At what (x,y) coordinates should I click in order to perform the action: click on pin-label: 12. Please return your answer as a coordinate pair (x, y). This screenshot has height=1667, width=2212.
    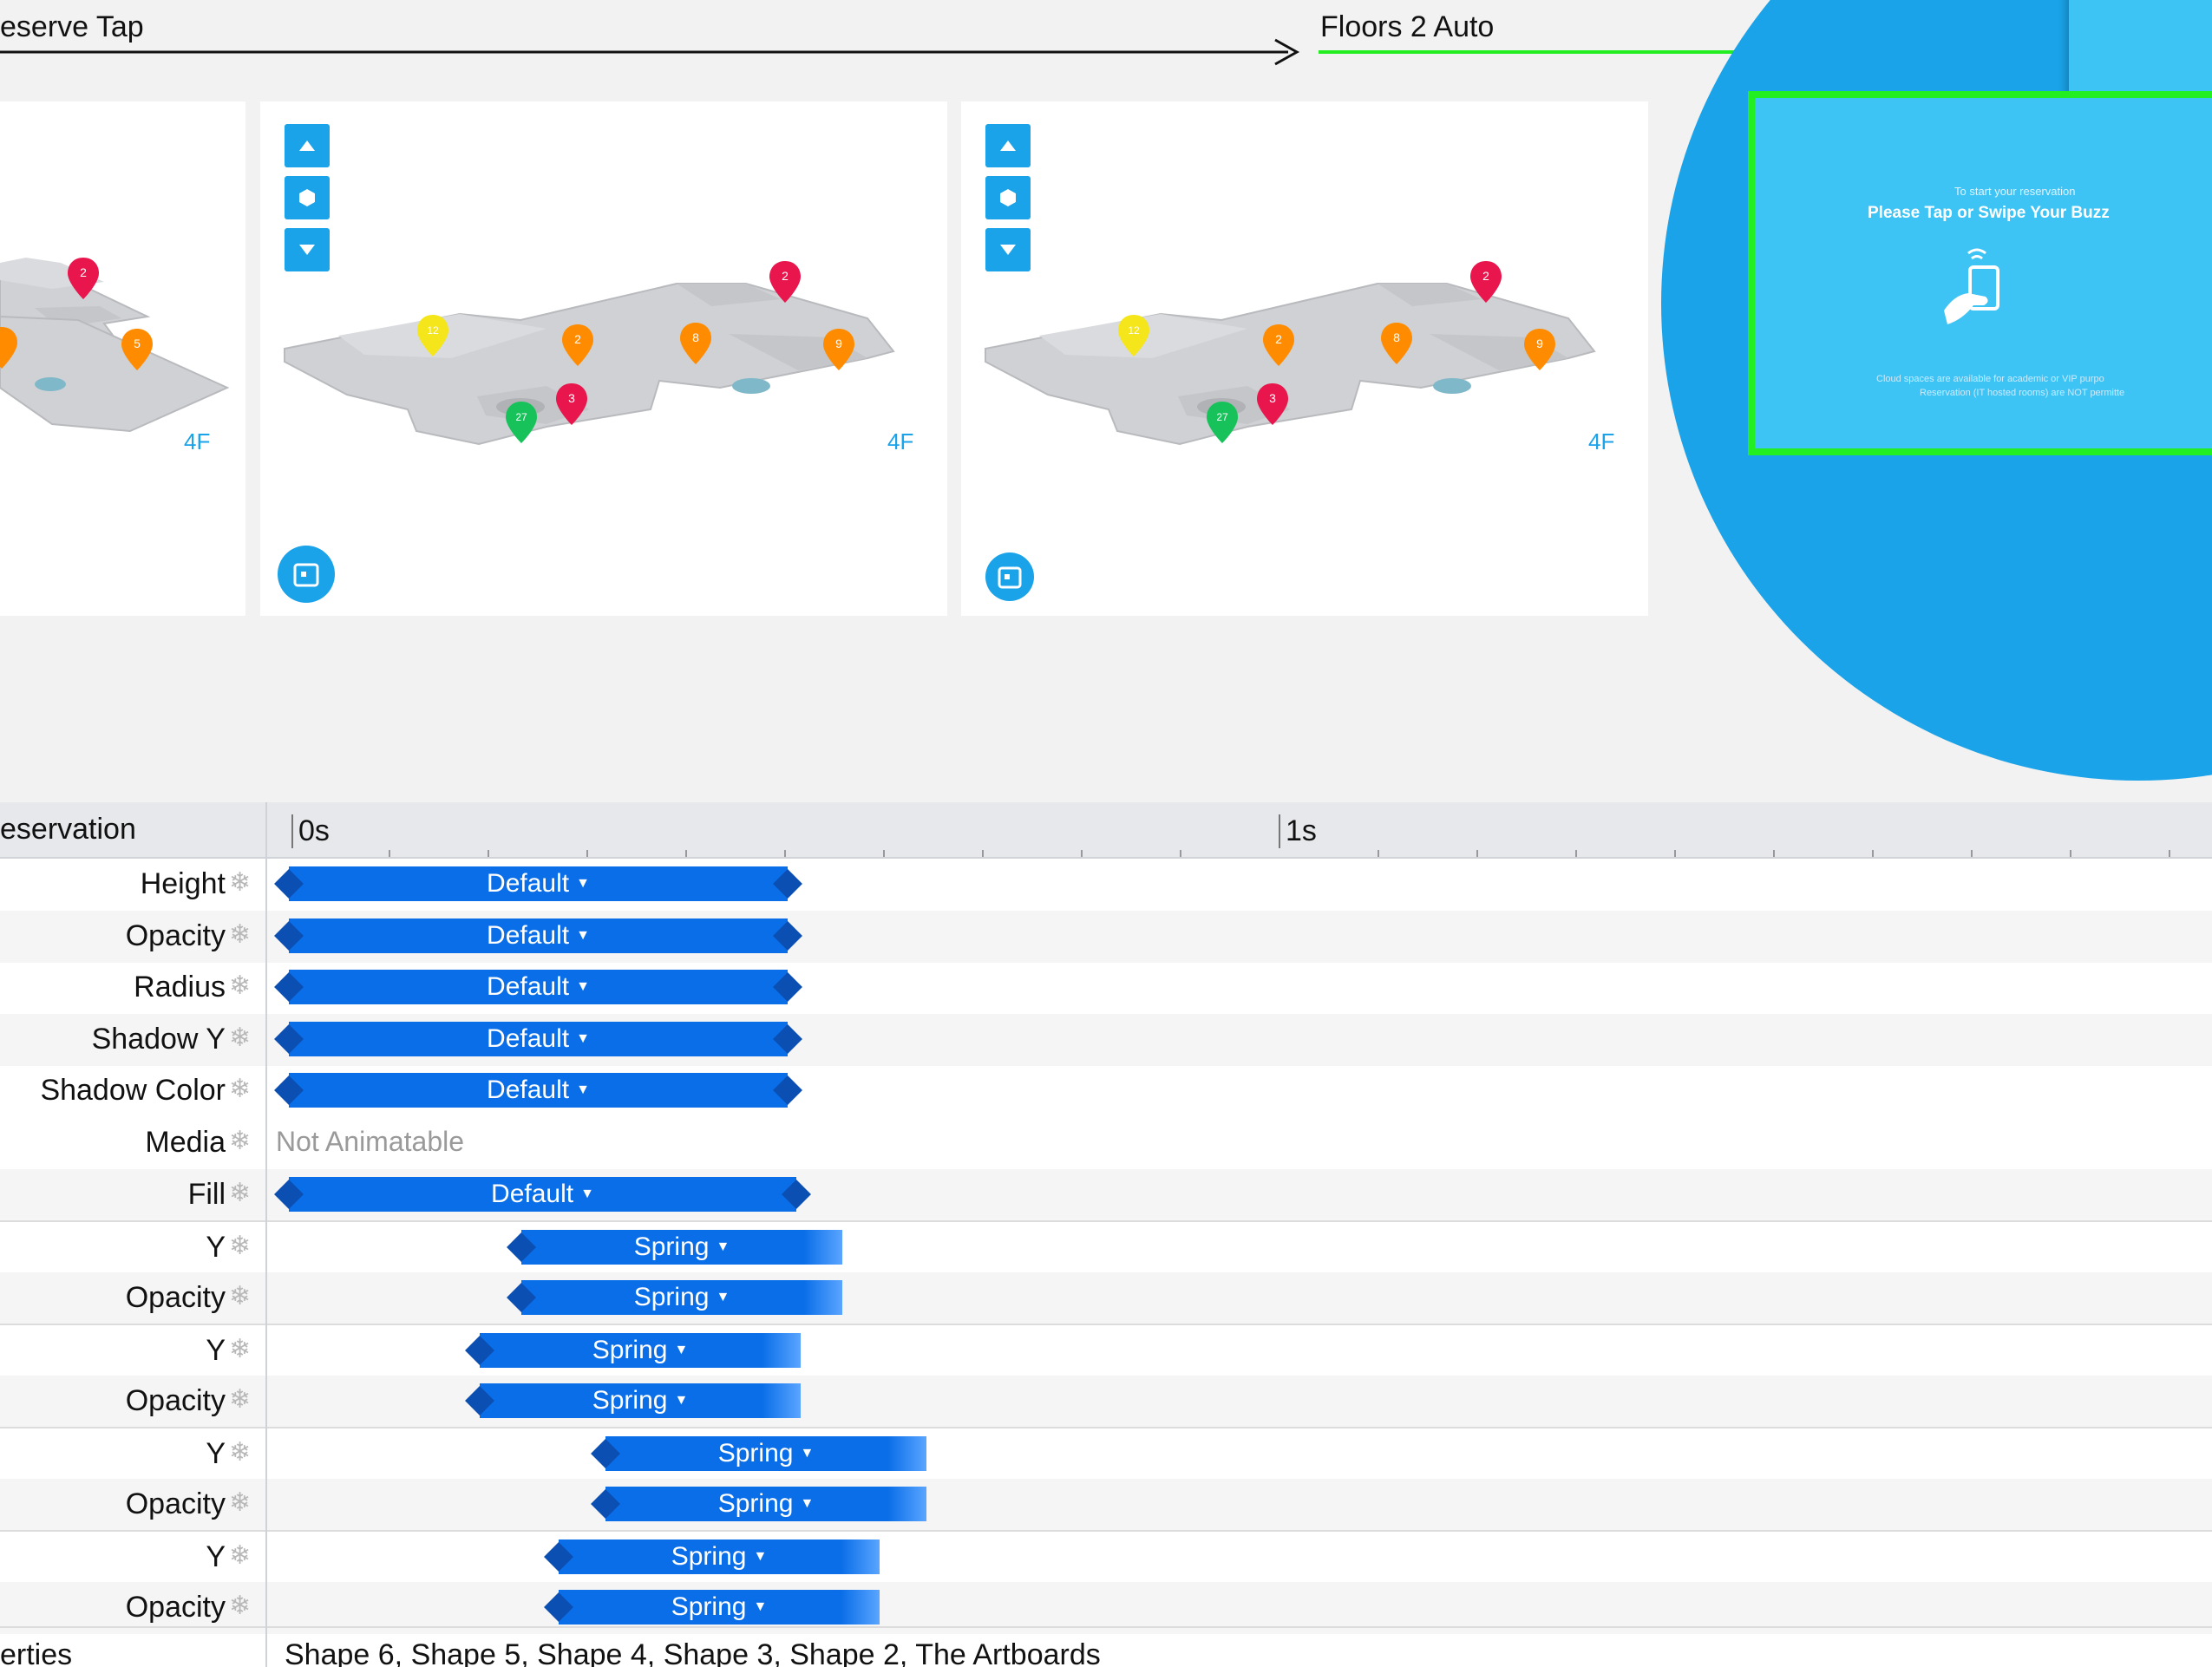
    Looking at the image, I should click on (1134, 330).